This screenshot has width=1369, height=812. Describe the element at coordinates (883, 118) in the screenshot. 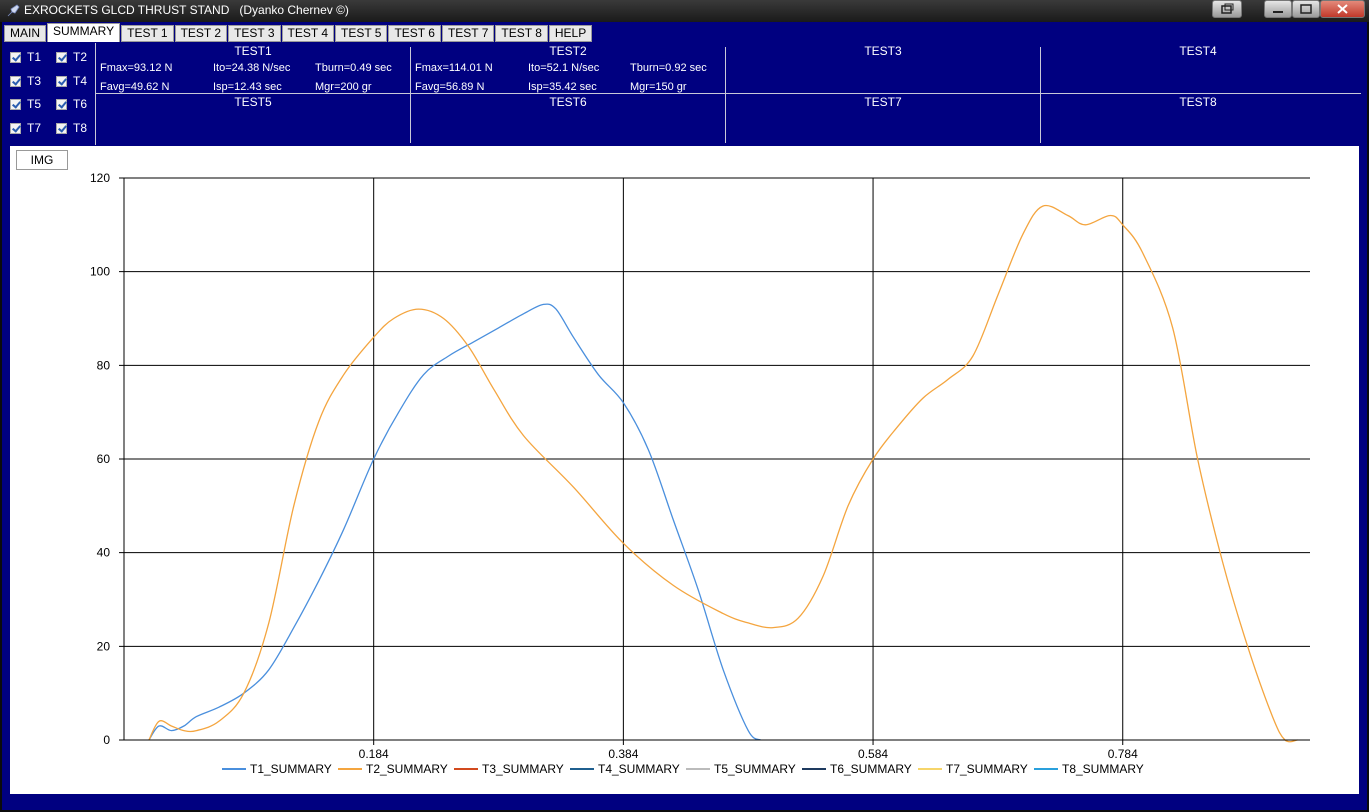

I see `test7-summary: TEST7` at that location.